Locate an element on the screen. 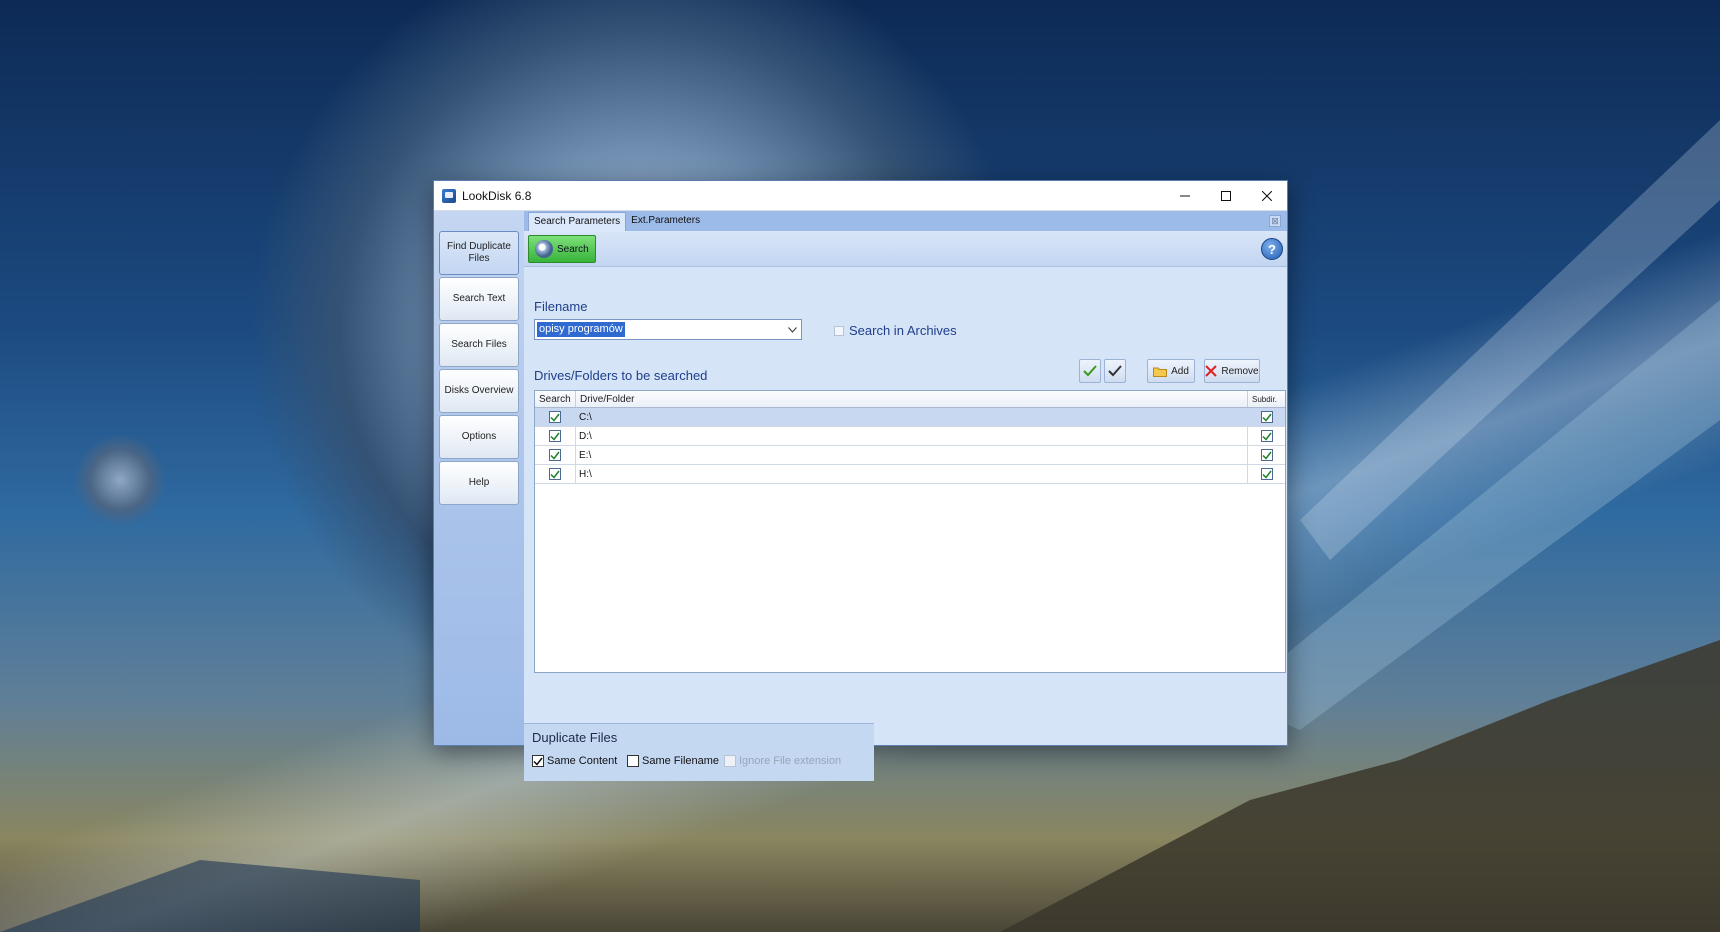  ignore-extension-option: Ignore File extension is located at coordinates (782, 761).